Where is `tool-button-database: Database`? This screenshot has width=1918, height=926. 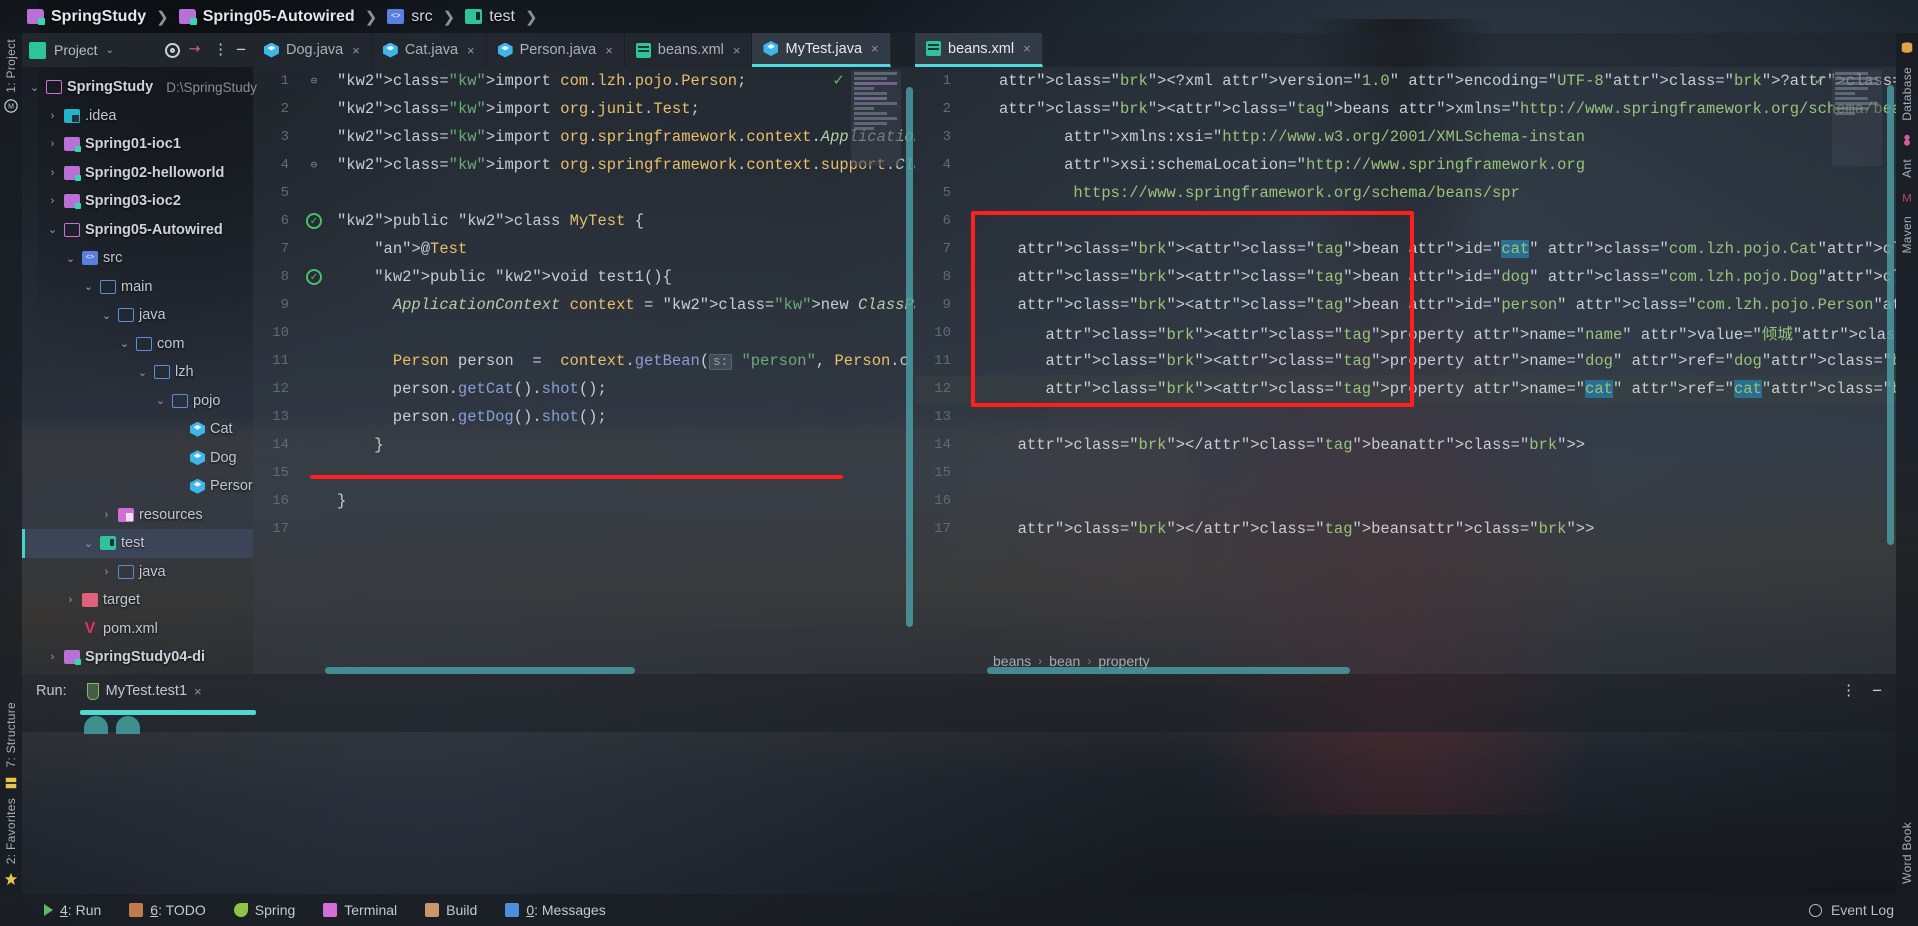 tool-button-database: Database is located at coordinates (1907, 94).